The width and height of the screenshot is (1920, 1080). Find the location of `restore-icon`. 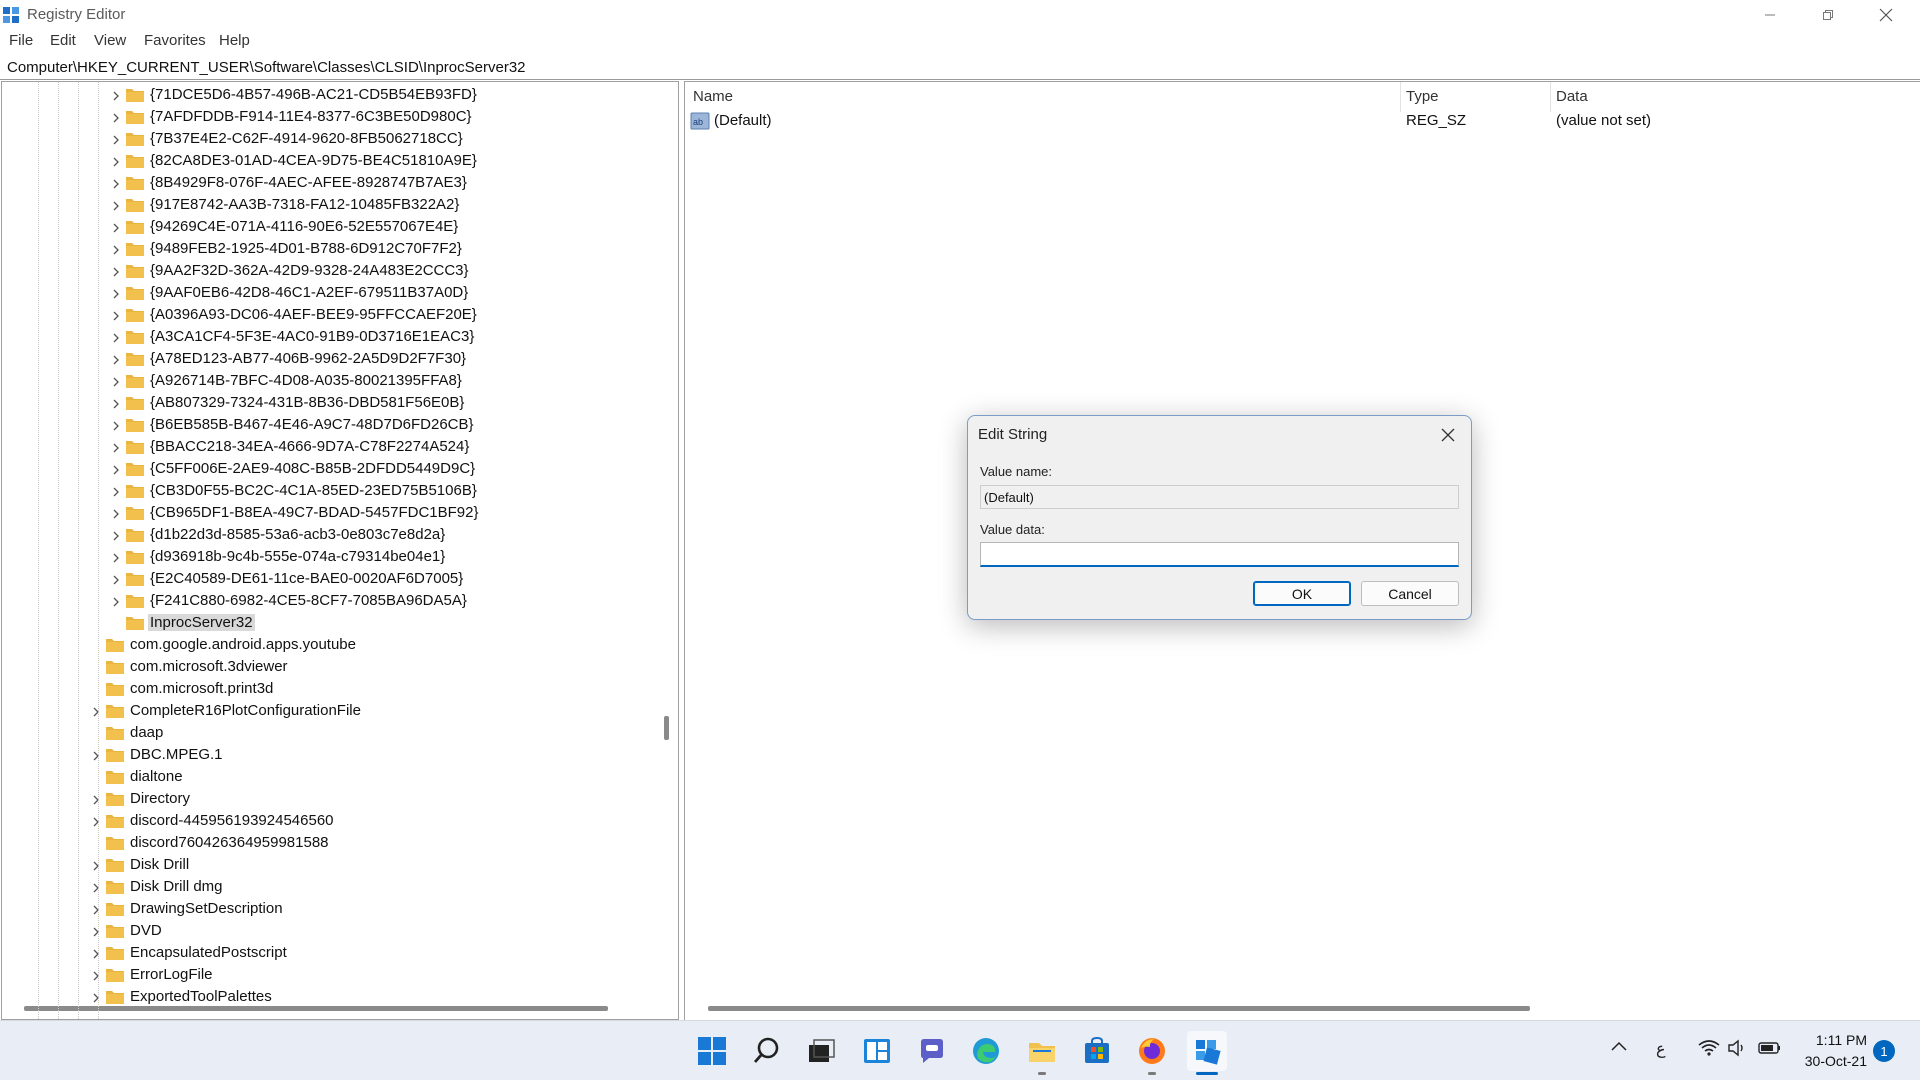

restore-icon is located at coordinates (1828, 15).